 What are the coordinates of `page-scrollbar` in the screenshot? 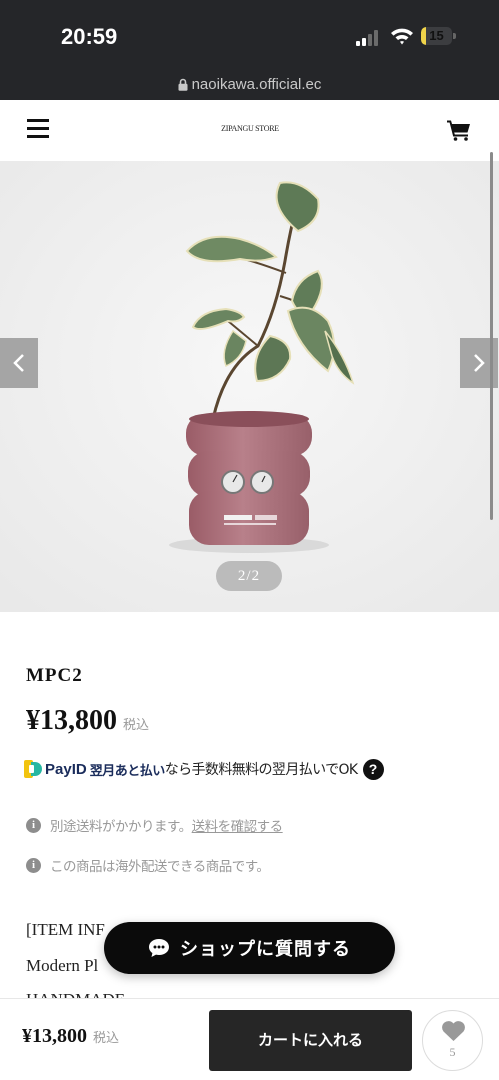 It's located at (491, 336).